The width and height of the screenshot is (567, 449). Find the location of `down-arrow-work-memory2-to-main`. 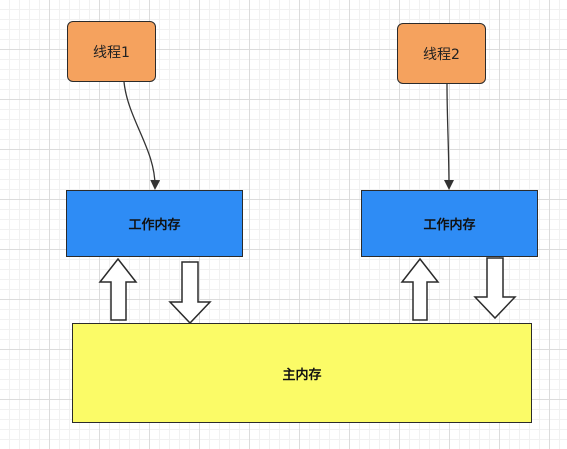

down-arrow-work-memory2-to-main is located at coordinates (495, 288).